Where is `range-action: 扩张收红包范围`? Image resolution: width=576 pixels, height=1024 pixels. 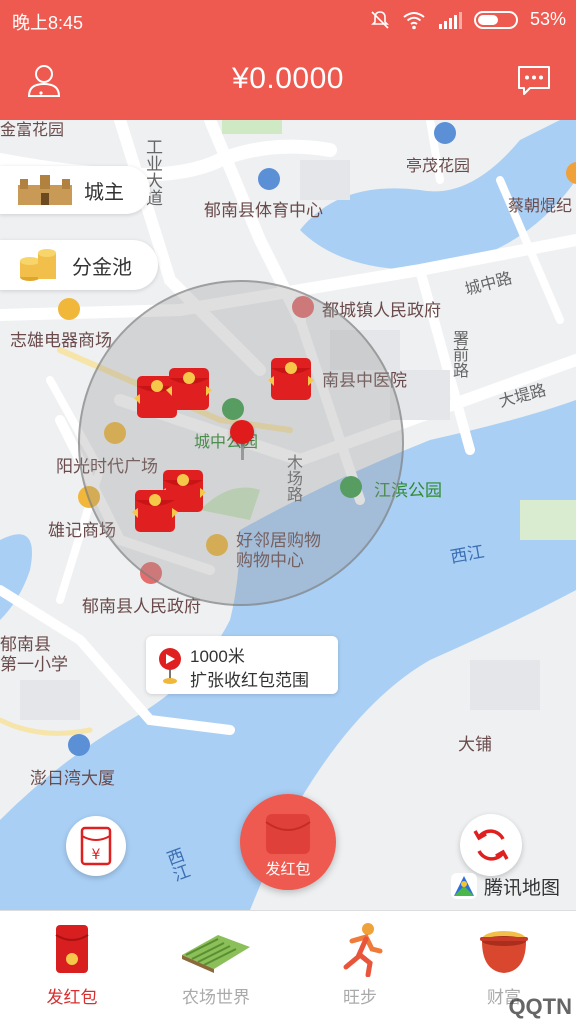 range-action: 扩张收红包范围 is located at coordinates (249, 680).